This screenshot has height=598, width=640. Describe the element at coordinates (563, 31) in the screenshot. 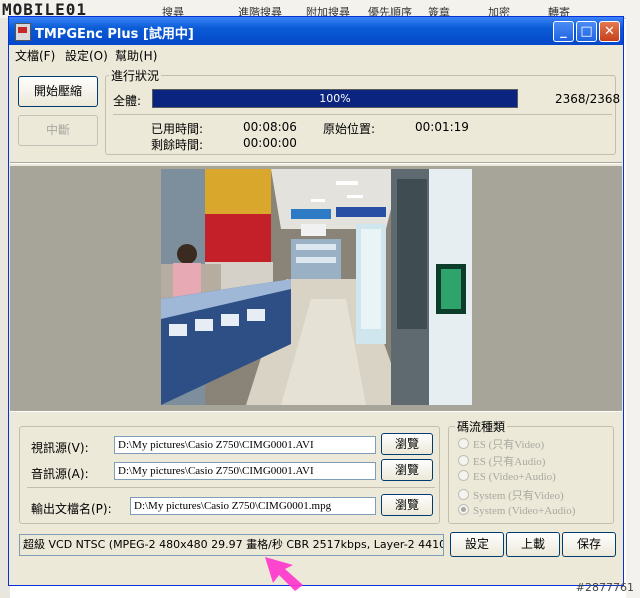

I see `minimize-button: _` at that location.